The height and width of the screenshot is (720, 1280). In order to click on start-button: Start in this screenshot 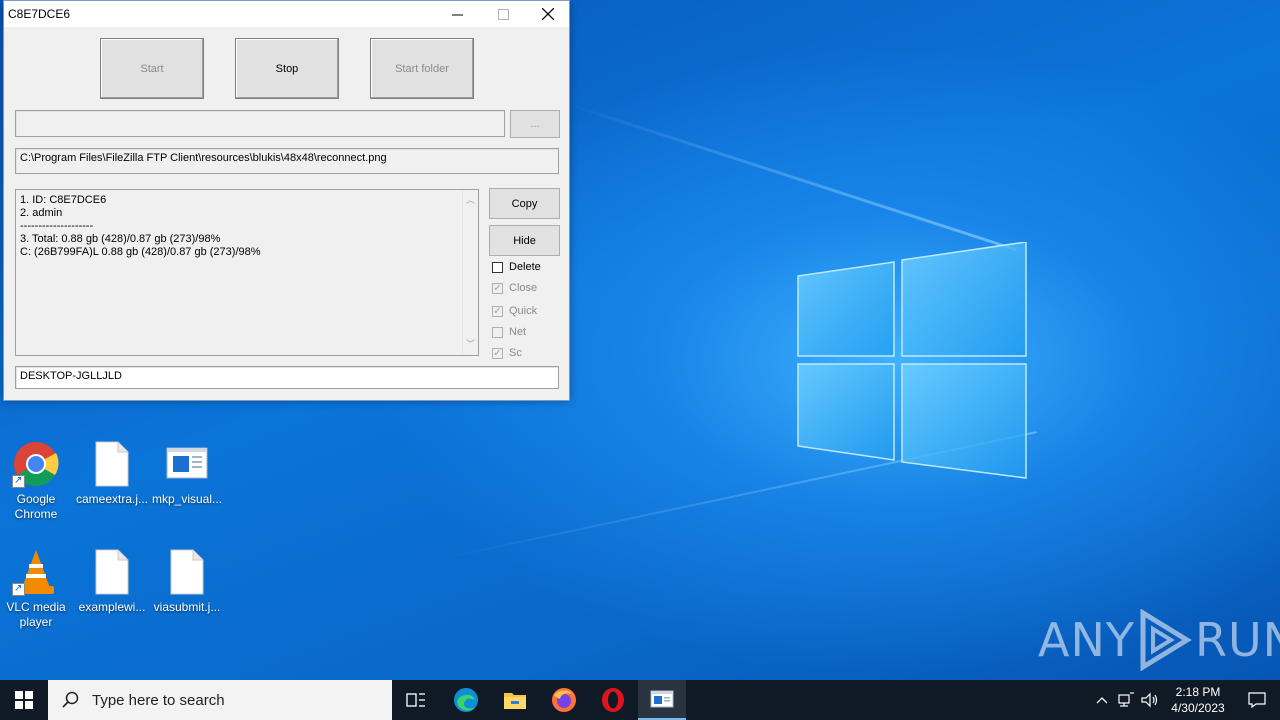, I will do `click(152, 68)`.